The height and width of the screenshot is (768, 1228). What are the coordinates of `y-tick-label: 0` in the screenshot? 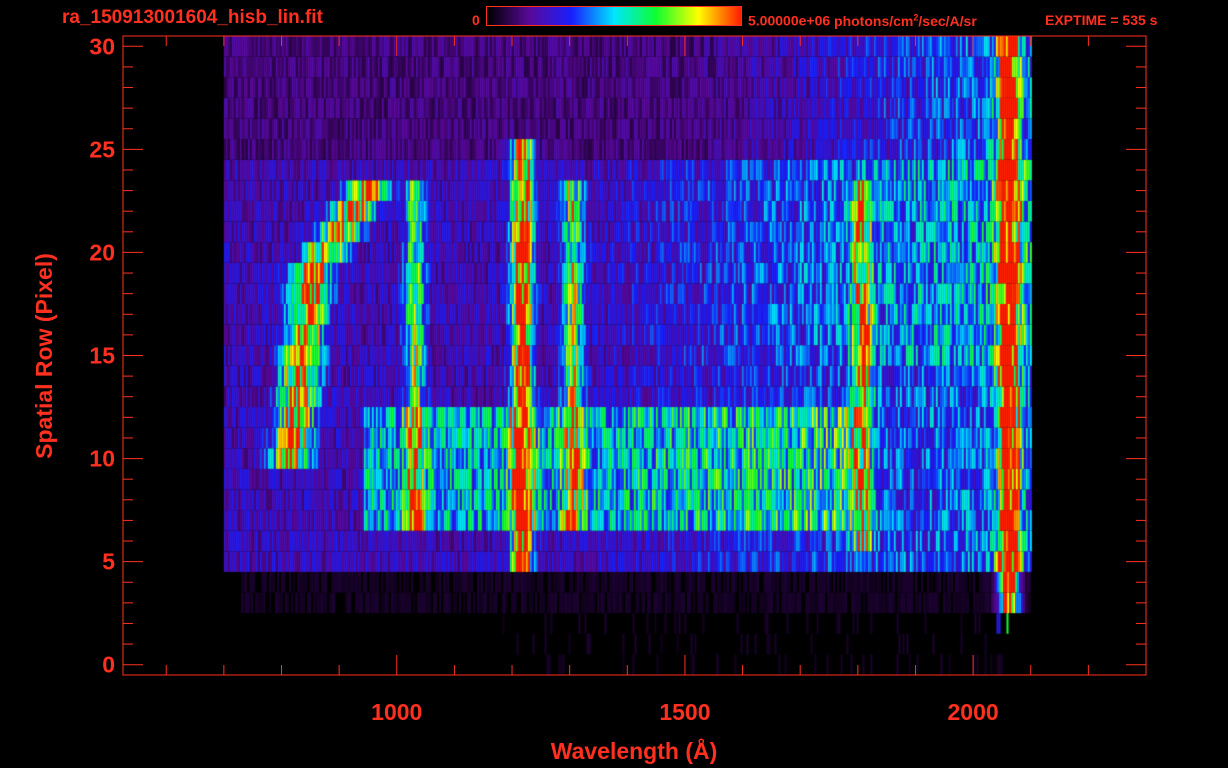 It's located at (108, 665).